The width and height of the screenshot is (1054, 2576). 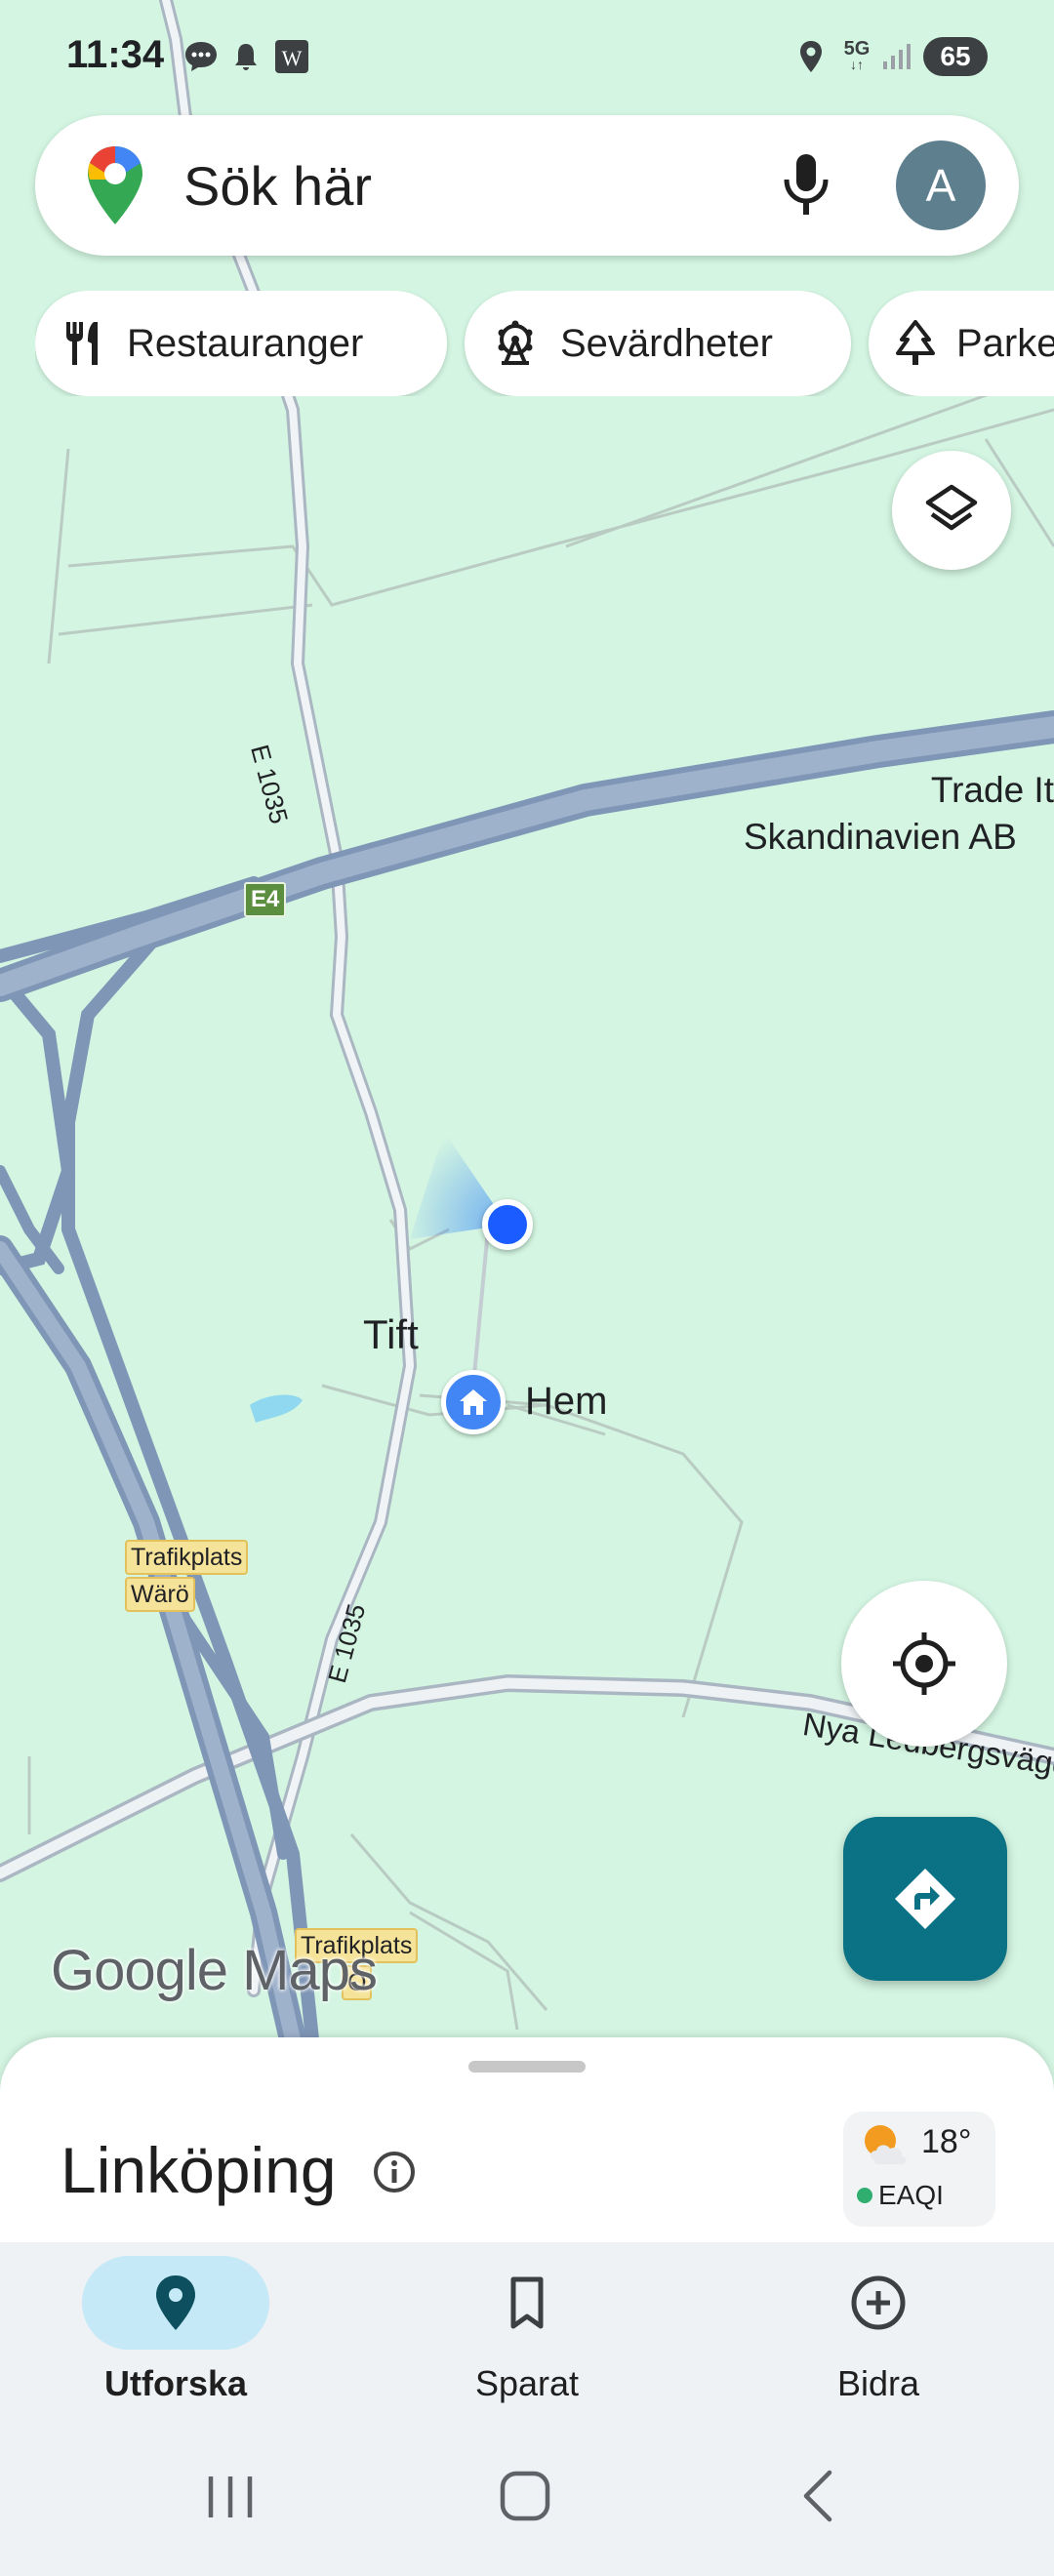 What do you see at coordinates (527, 185) in the screenshot?
I see `search-bar: Sök här A` at bounding box center [527, 185].